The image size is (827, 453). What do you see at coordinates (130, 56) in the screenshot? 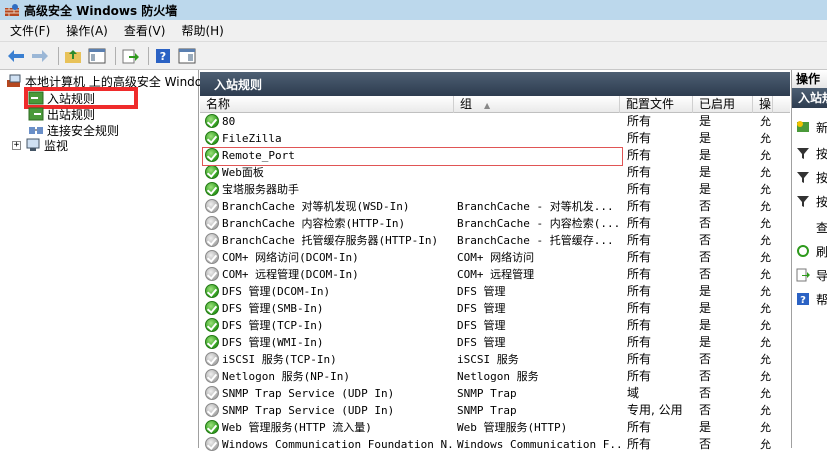
I see `export-list-icon` at bounding box center [130, 56].